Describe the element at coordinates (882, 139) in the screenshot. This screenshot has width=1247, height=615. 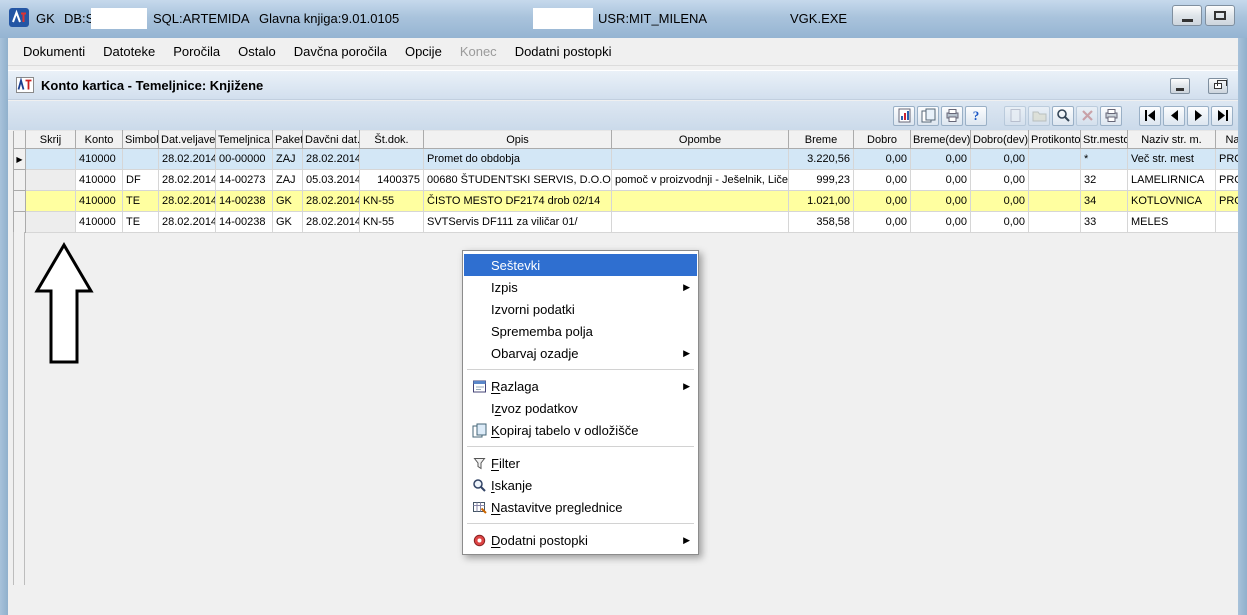
I see `column-header-dobro: Dobro` at that location.